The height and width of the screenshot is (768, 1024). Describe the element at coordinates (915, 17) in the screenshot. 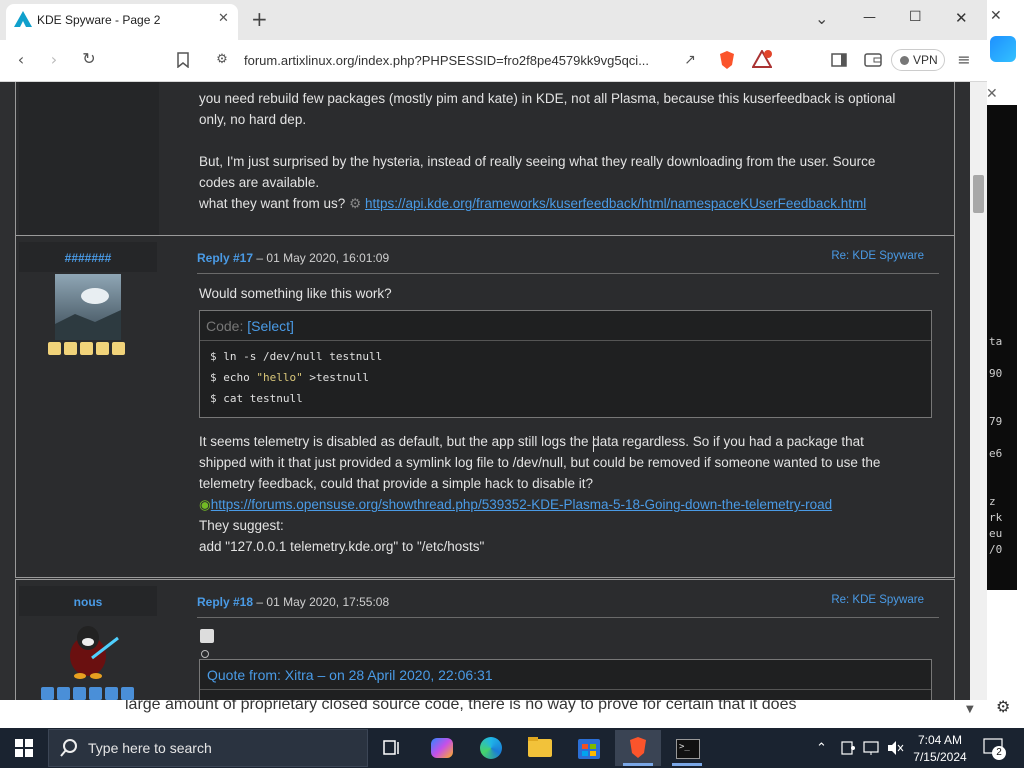

I see `maximize-button: ☐` at that location.